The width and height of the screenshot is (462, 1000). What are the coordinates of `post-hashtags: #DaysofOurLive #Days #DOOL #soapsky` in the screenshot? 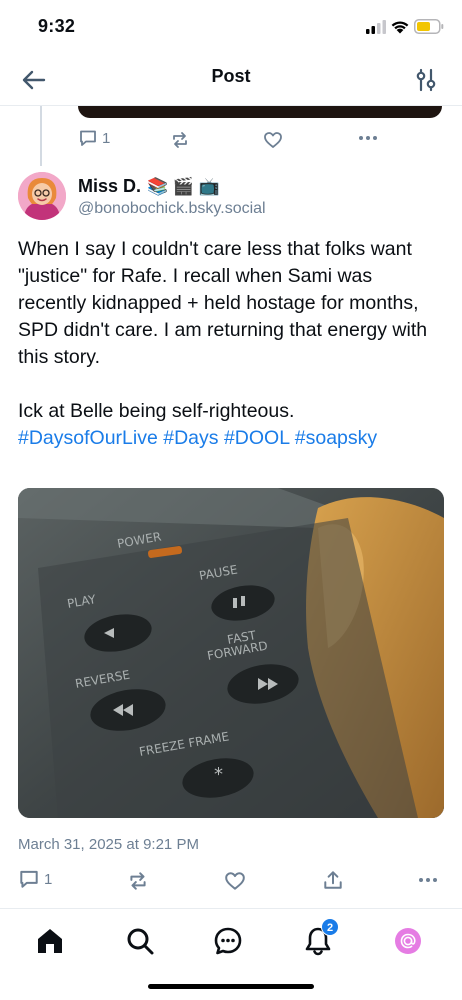 It's located at (231, 438).